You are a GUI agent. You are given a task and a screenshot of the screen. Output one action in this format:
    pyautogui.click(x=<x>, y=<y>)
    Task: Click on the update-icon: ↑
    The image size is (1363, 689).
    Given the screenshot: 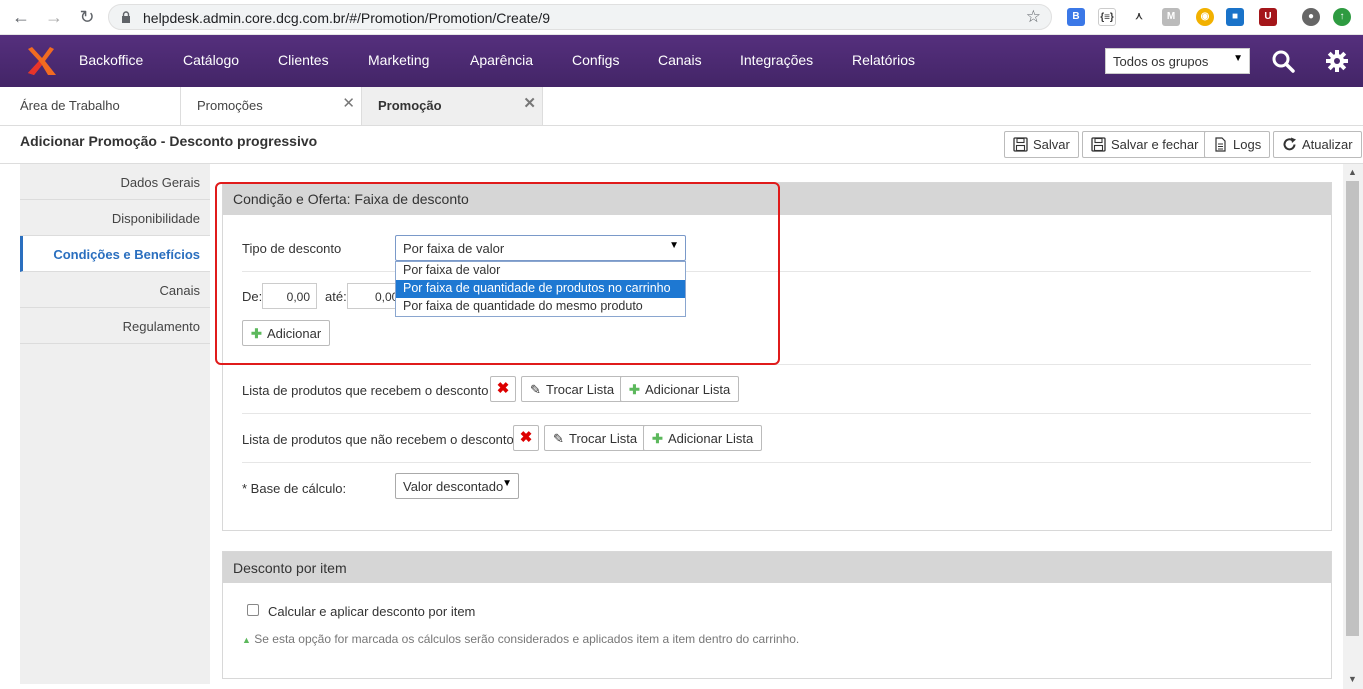 What is the action you would take?
    pyautogui.click(x=1342, y=17)
    